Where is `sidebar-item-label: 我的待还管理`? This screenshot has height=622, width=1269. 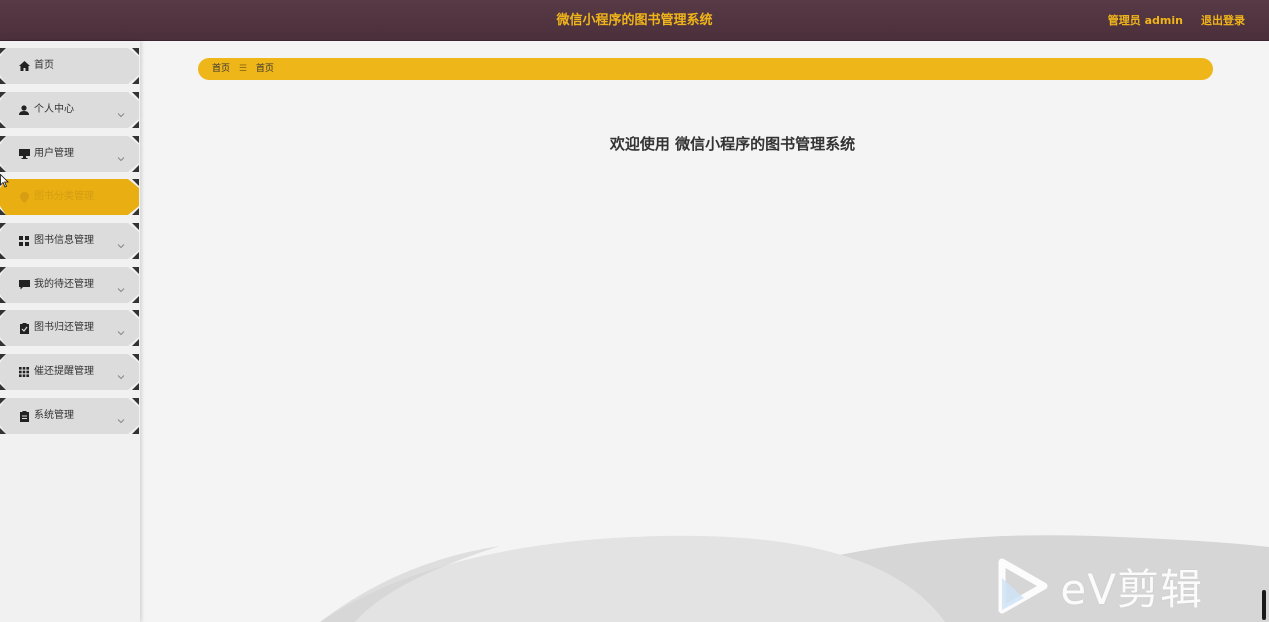 sidebar-item-label: 我的待还管理 is located at coordinates (64, 284).